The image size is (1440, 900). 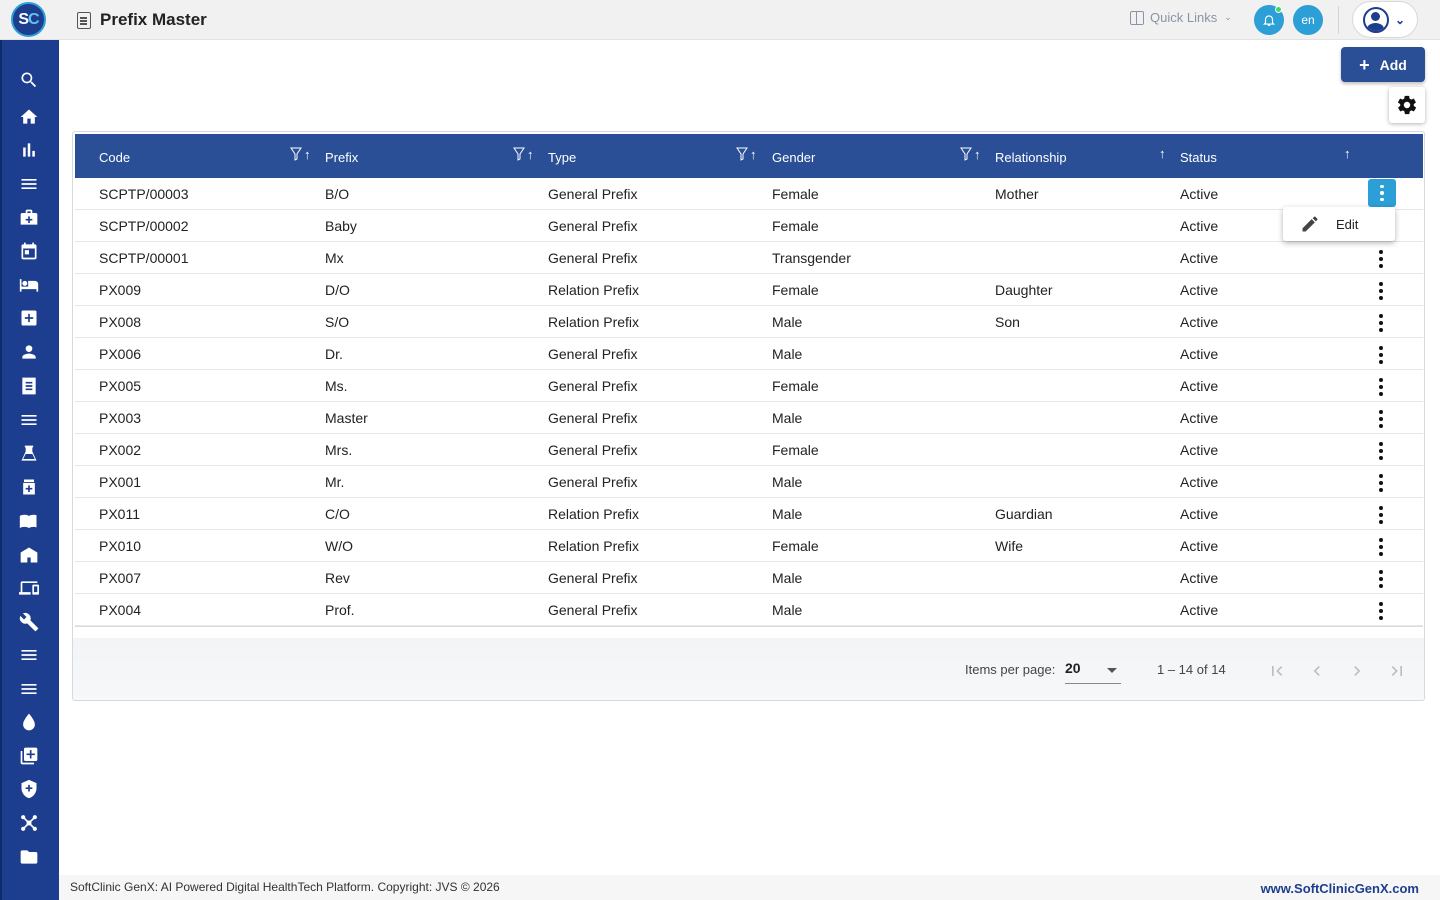 I want to click on table-row: PX001 Mr. General Prefix Male Active, so click(x=749, y=482).